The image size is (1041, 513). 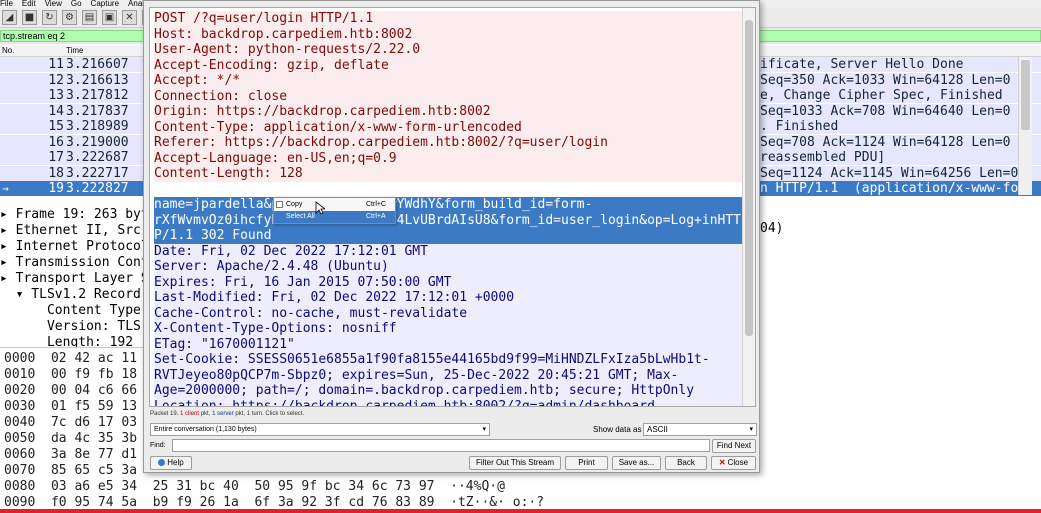 I want to click on packet-number: 14, so click(x=56, y=111).